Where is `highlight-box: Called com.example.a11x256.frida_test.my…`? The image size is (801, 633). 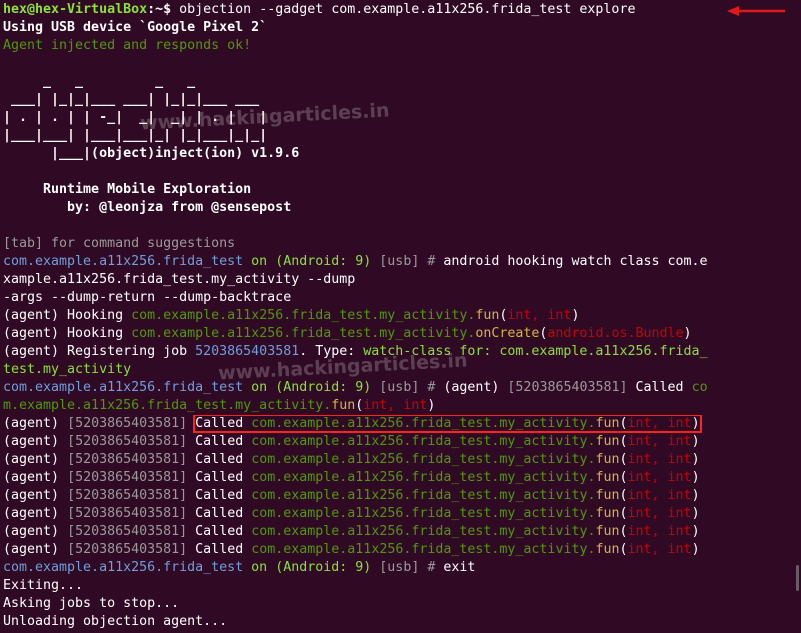
highlight-box: Called com.example.a11x256.frida_test.my… is located at coordinates (447, 424).